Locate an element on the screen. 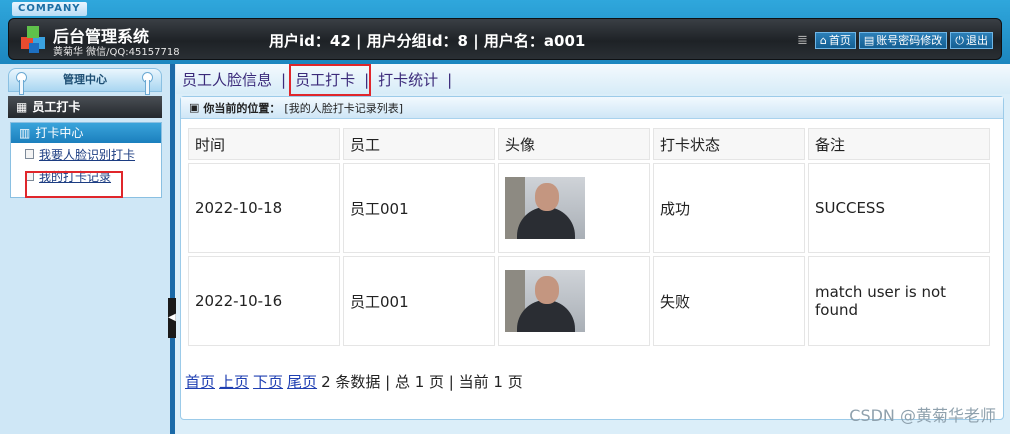 The width and height of the screenshot is (1010, 434). home-icon: ⌂ is located at coordinates (823, 40).